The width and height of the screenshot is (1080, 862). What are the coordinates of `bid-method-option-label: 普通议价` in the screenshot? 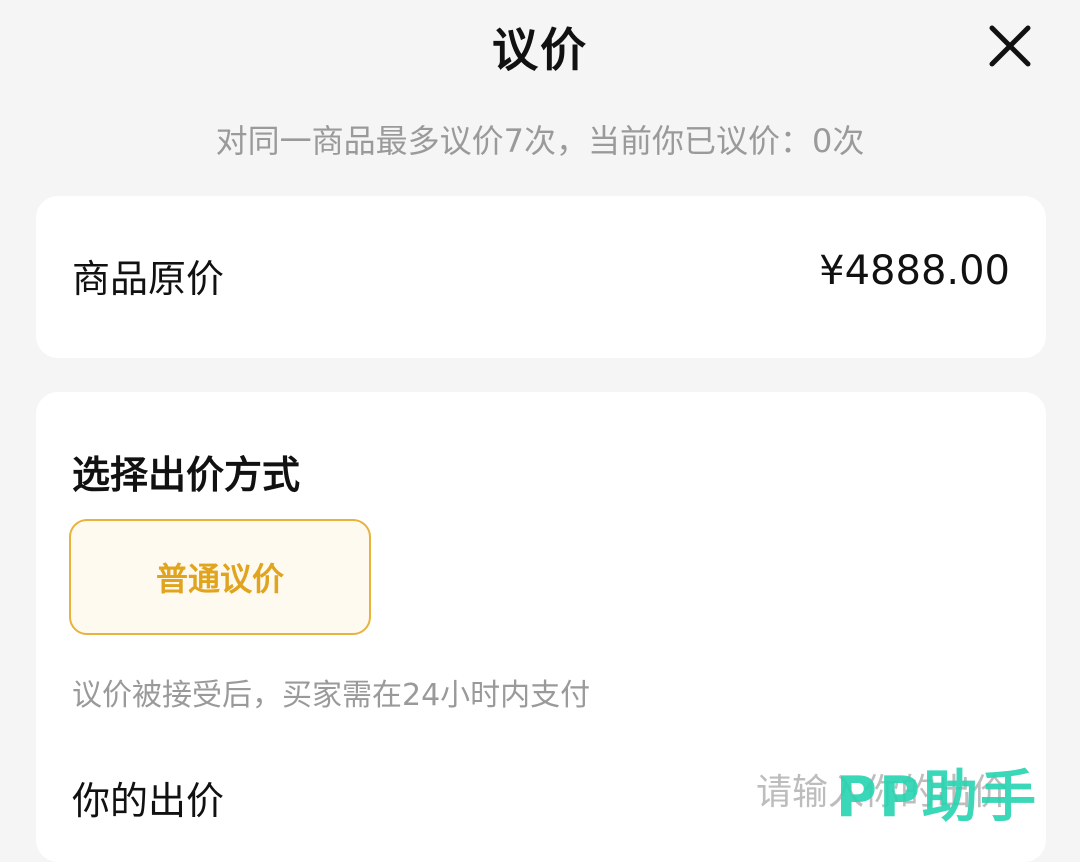 It's located at (219, 579).